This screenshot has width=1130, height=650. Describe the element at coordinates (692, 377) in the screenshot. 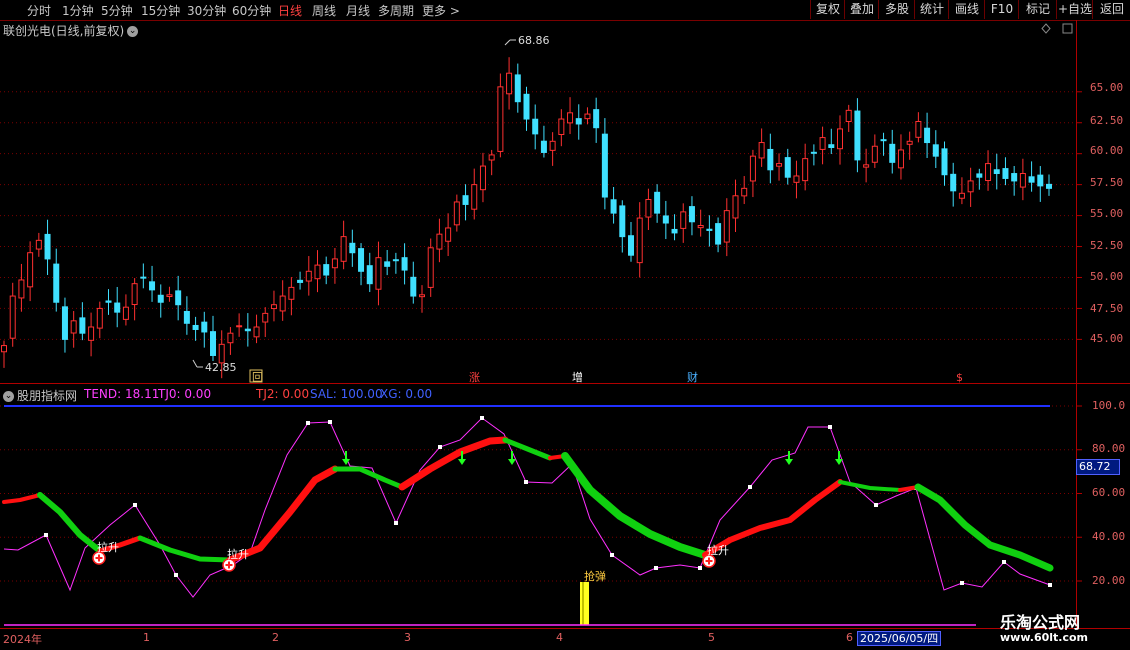

I see `event-marker: 财` at that location.